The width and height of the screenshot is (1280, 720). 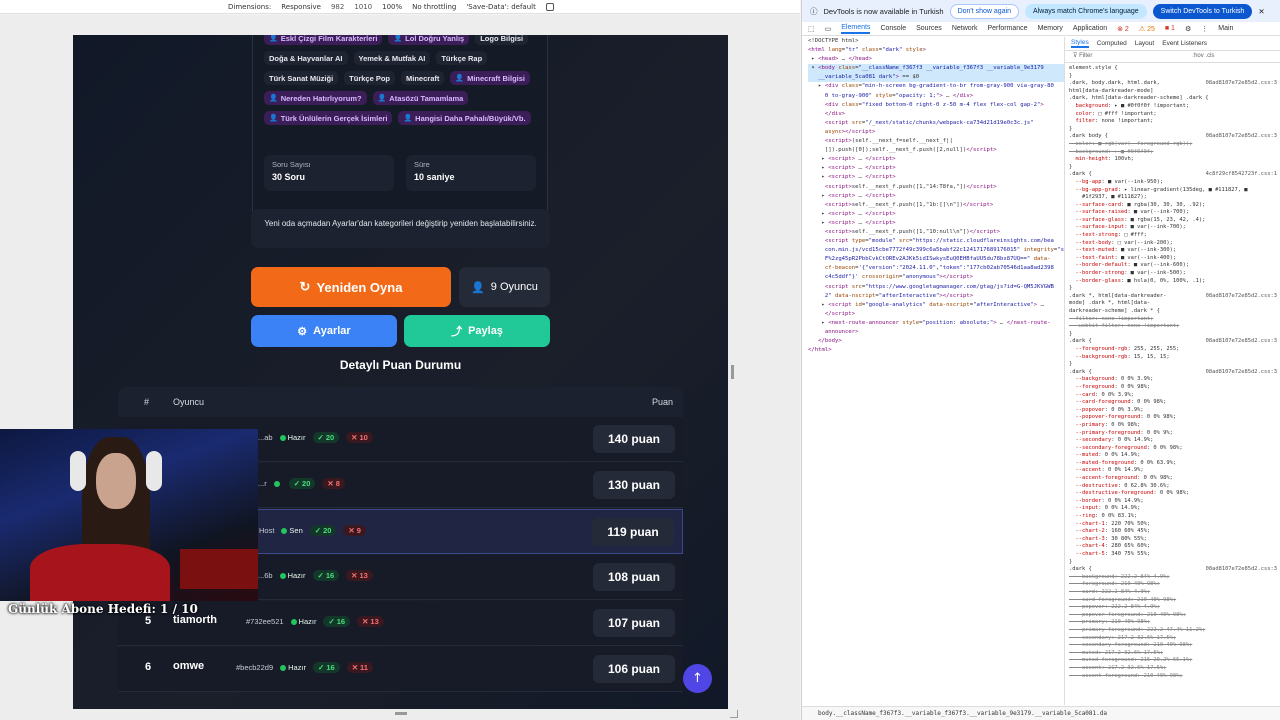 I want to click on rule-line: --bg-app: ■ var(--ink-950);, so click(x=1173, y=183).